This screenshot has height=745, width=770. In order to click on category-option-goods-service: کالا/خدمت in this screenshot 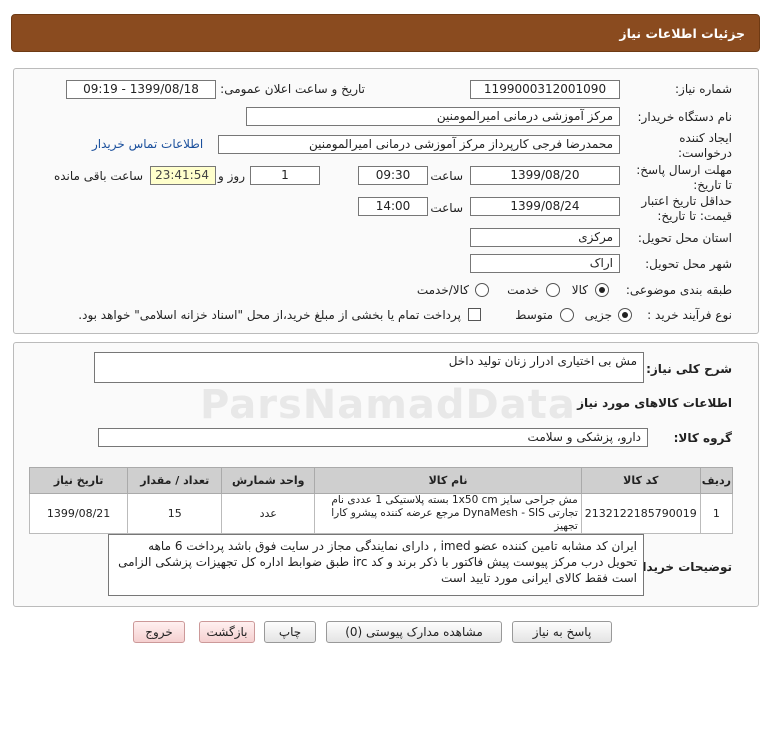, I will do `click(442, 290)`.